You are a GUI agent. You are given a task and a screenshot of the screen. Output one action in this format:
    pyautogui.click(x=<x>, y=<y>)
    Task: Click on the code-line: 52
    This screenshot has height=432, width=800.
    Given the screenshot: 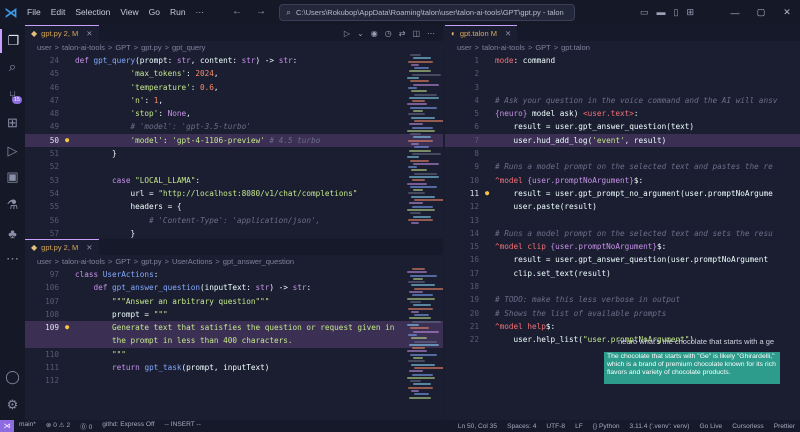 What is the action you would take?
    pyautogui.click(x=234, y=166)
    